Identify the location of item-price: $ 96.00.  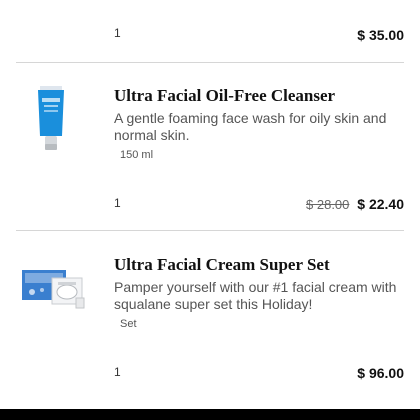
(380, 373).